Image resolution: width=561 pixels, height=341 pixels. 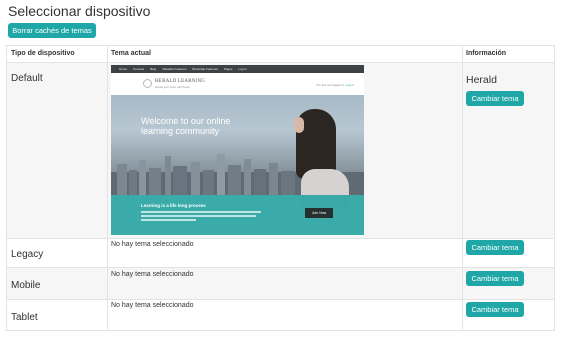 I want to click on logo-icon, so click(x=147, y=83).